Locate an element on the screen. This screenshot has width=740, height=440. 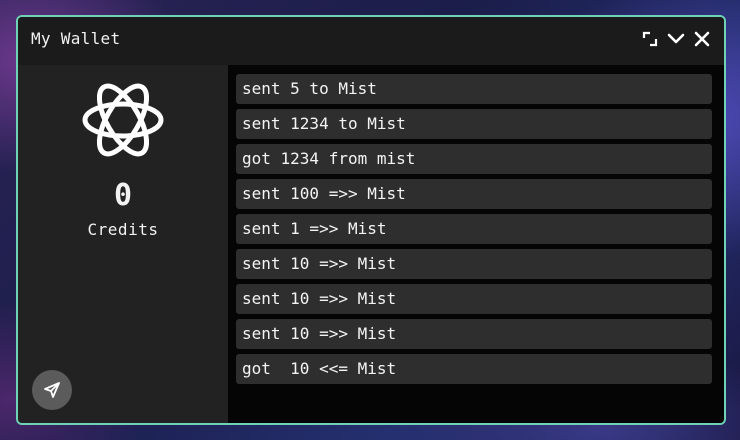
title-bar: My Wallet is located at coordinates (371, 41).